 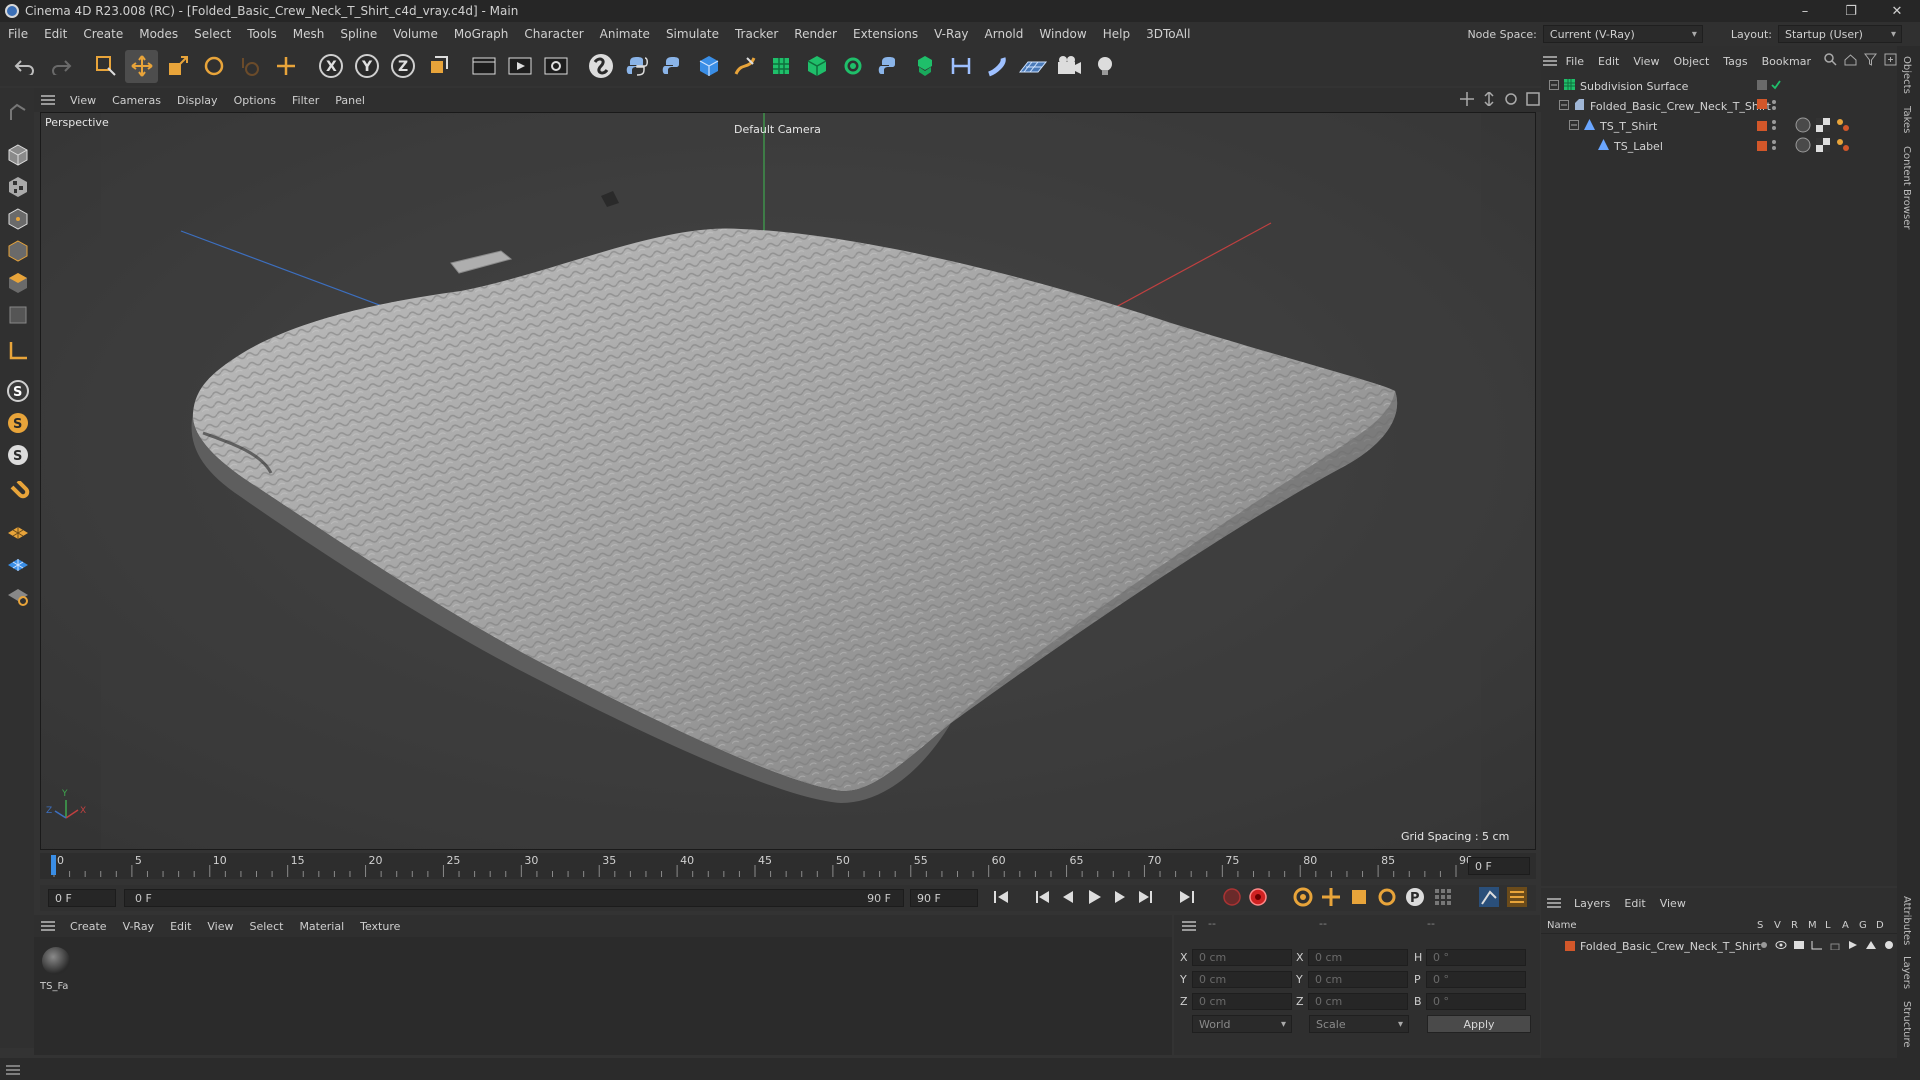 What do you see at coordinates (1906, 187) in the screenshot?
I see `tab-content-browser: Content Browser` at bounding box center [1906, 187].